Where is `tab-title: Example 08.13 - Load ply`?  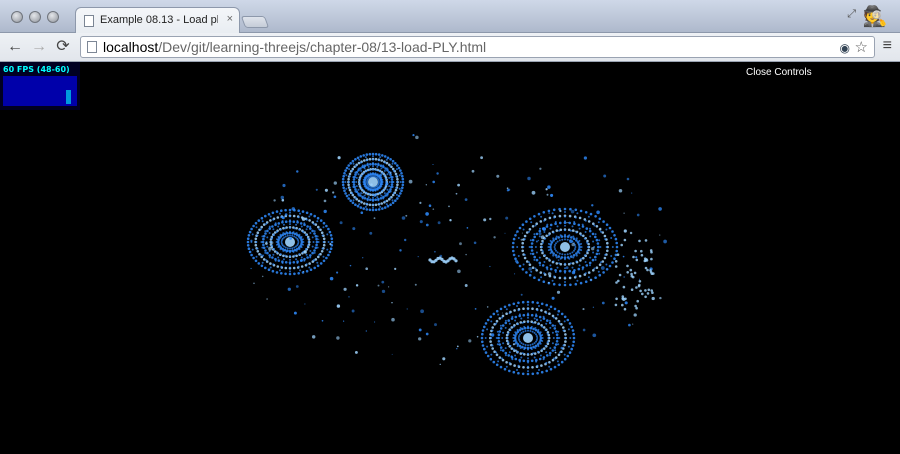 tab-title: Example 08.13 - Load ply is located at coordinates (159, 20).